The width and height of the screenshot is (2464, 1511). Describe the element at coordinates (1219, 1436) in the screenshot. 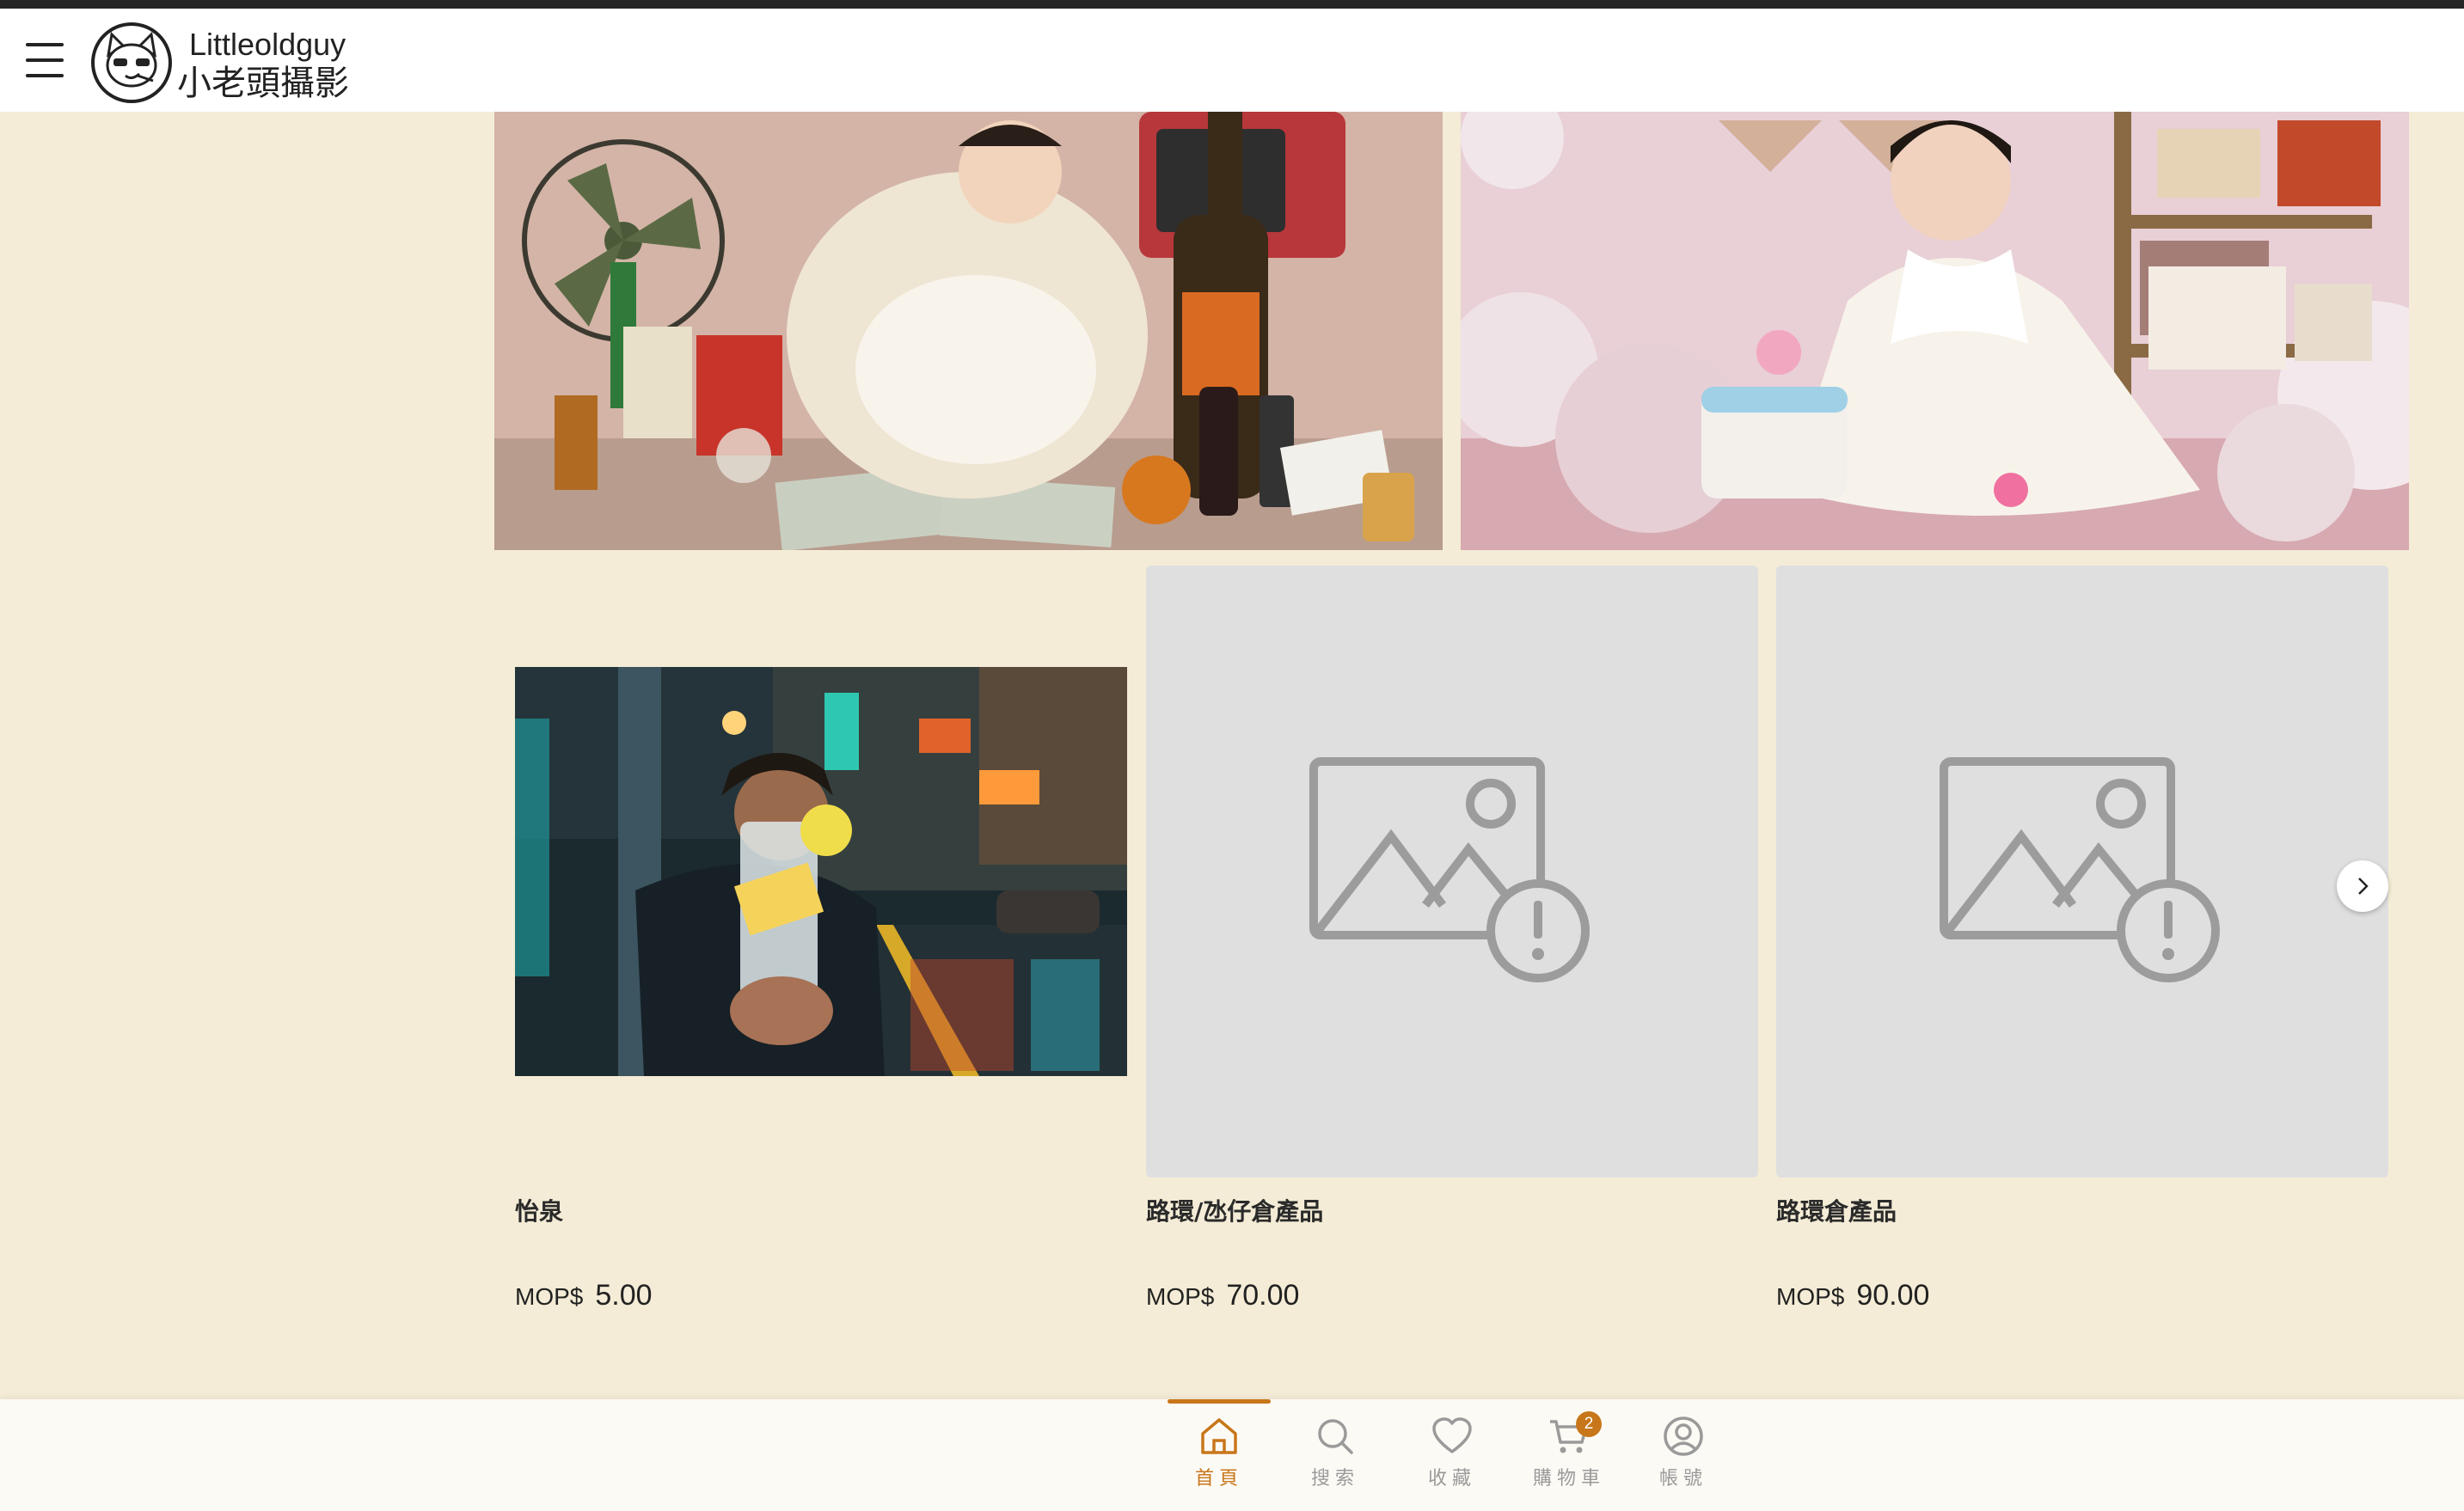

I see `home-icon` at that location.